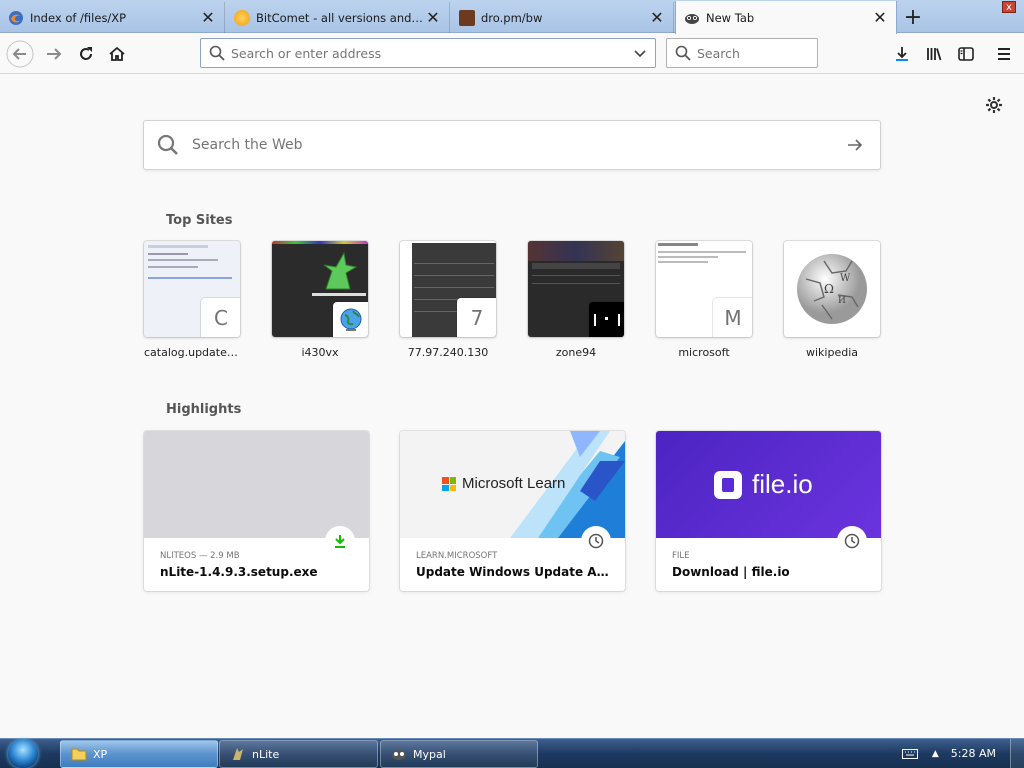 This screenshot has height=768, width=1024. Describe the element at coordinates (256, 484) in the screenshot. I see `highlight-image` at that location.